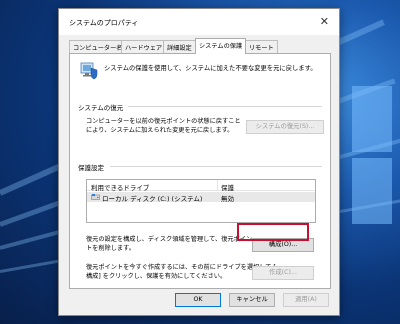 The width and height of the screenshot is (400, 324). I want to click on drive-list: 利用できるドライブ 保護 ローカル ディスク (C:) (システム) 無効, so click(201, 201).